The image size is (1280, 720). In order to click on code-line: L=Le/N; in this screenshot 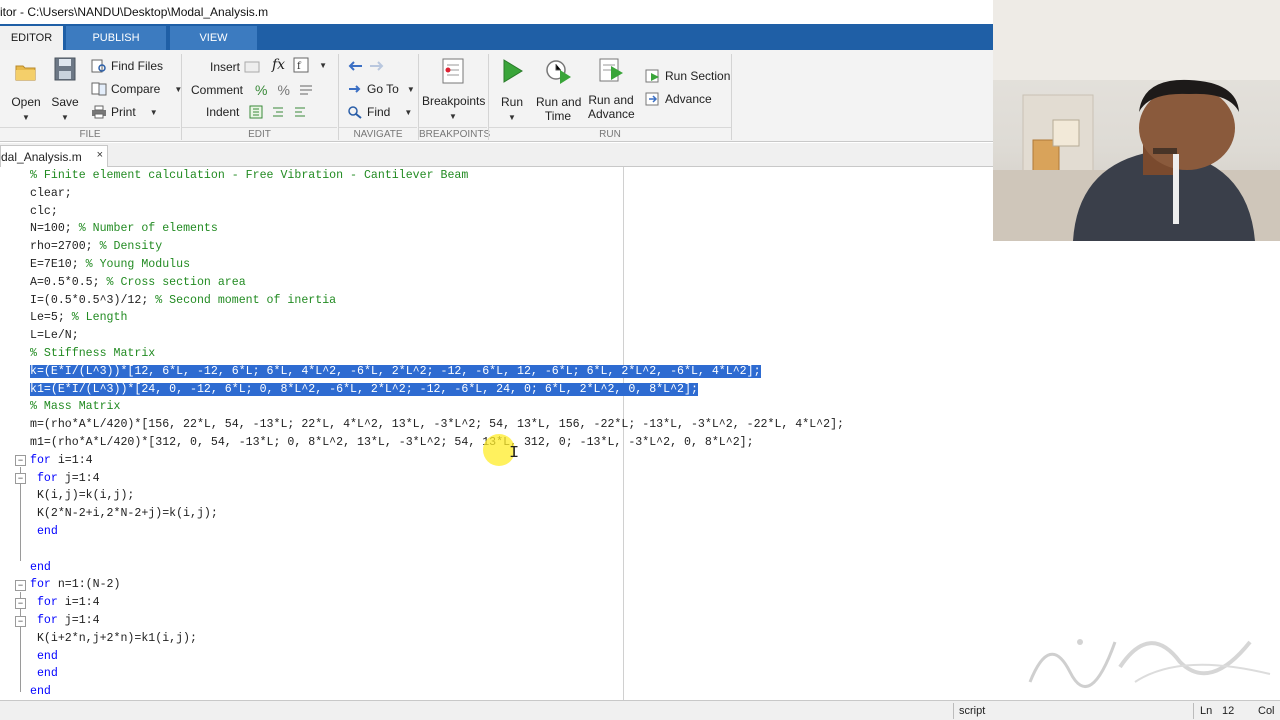, I will do `click(54, 336)`.